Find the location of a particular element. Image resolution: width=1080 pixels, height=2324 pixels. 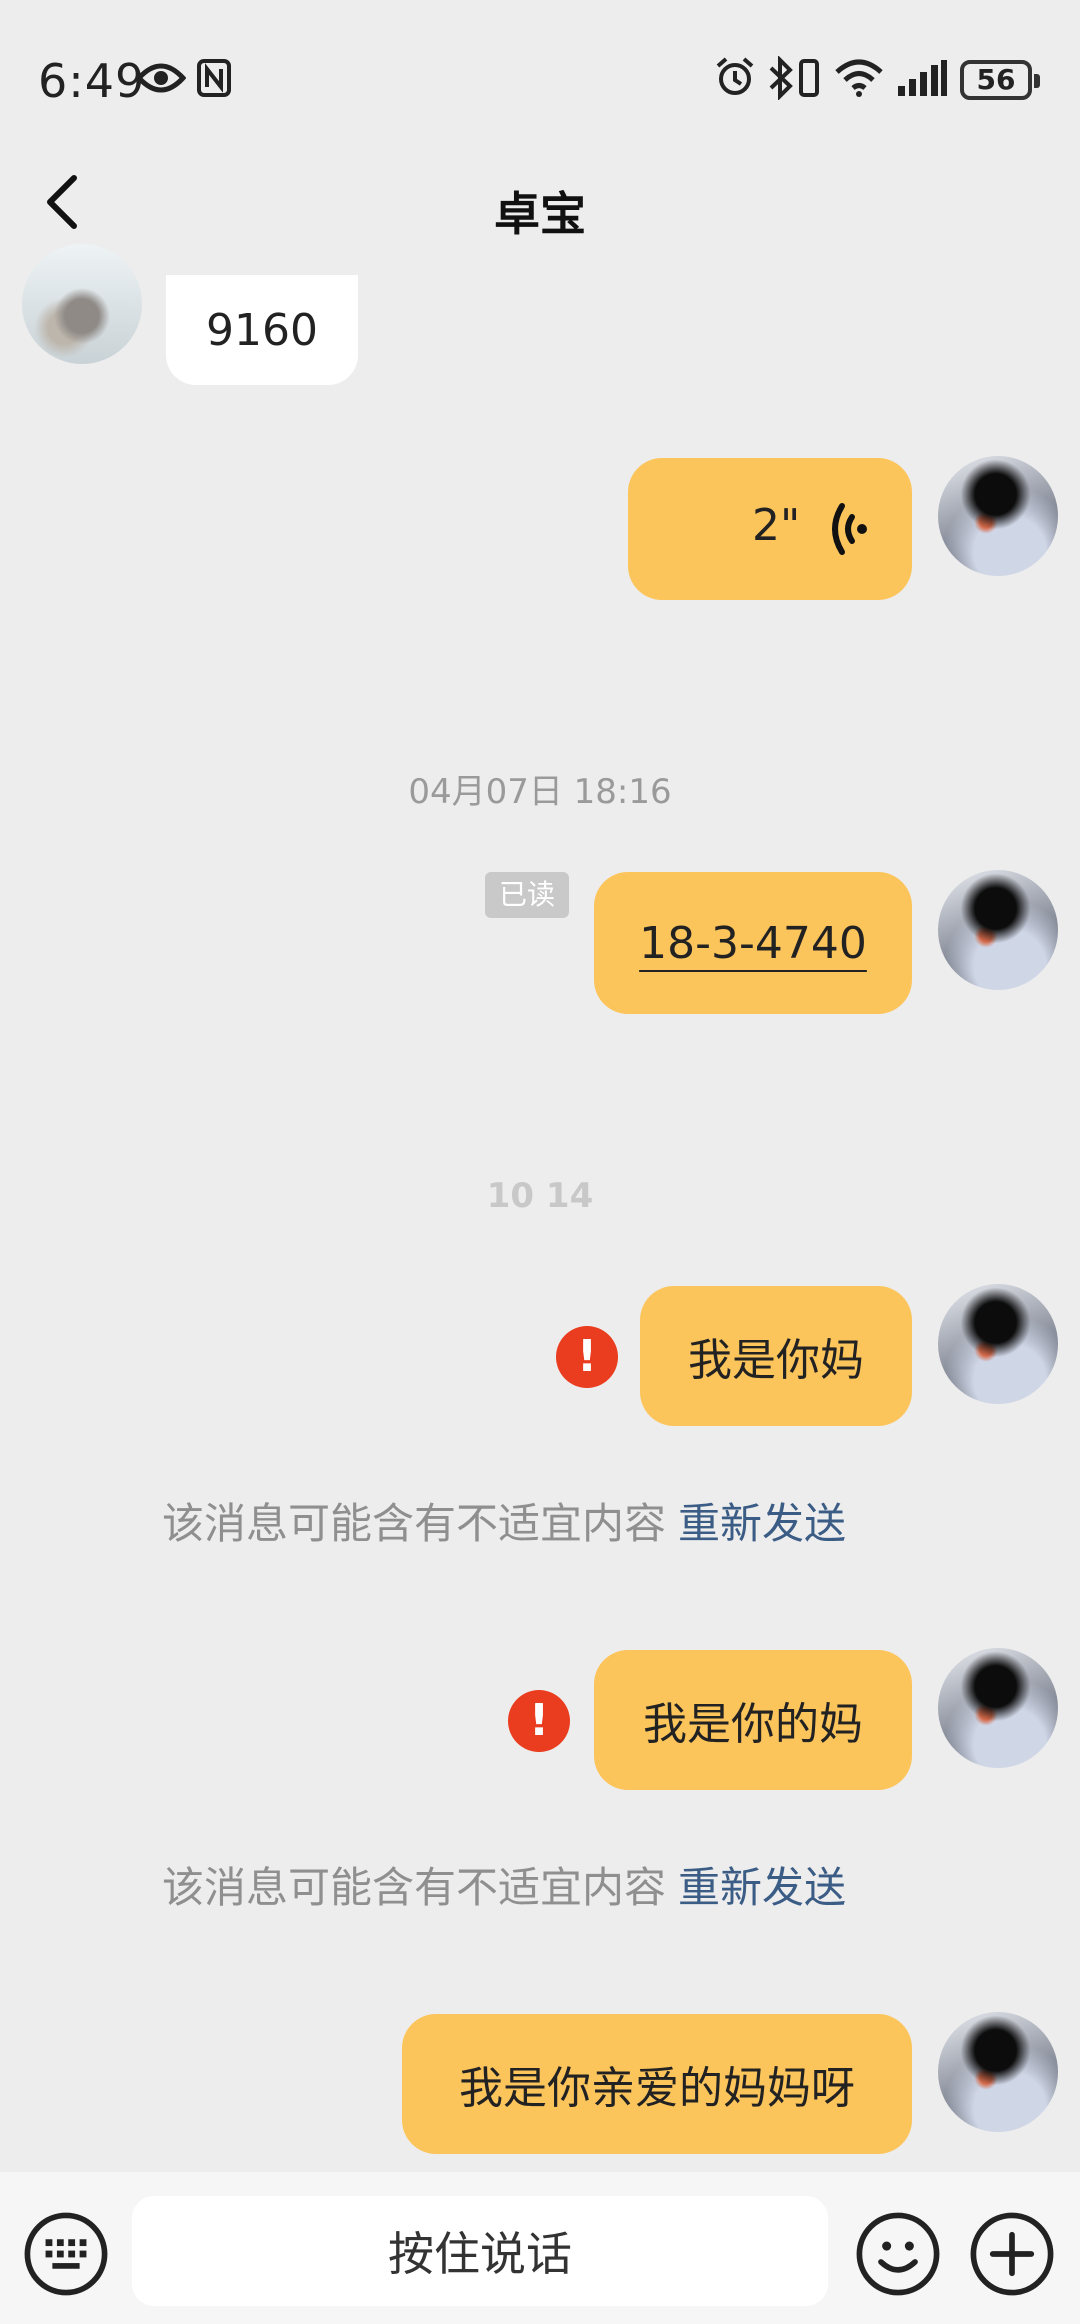

phone-vibrate-icon is located at coordinates (809, 78).